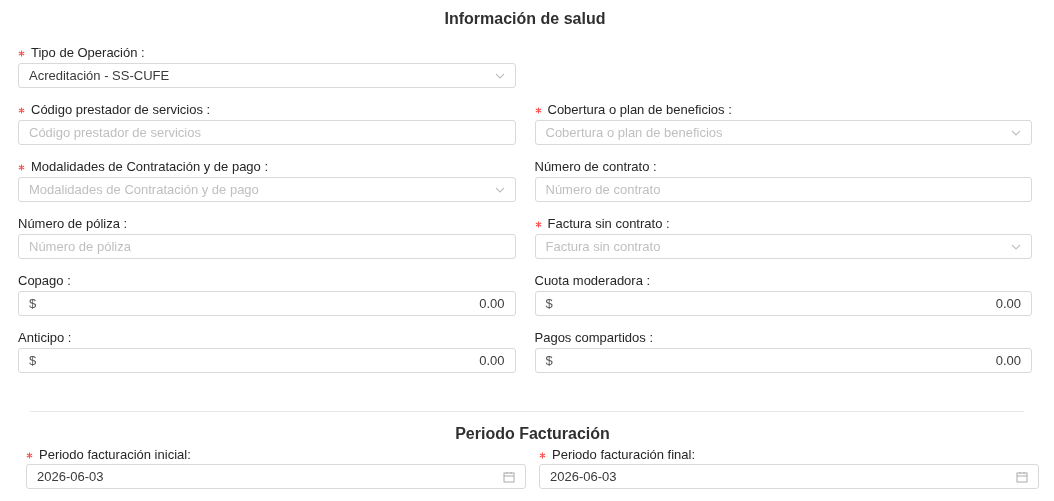 The image size is (1054, 501). Describe the element at coordinates (608, 224) in the screenshot. I see `field-label: Factura sin contrato :` at that location.